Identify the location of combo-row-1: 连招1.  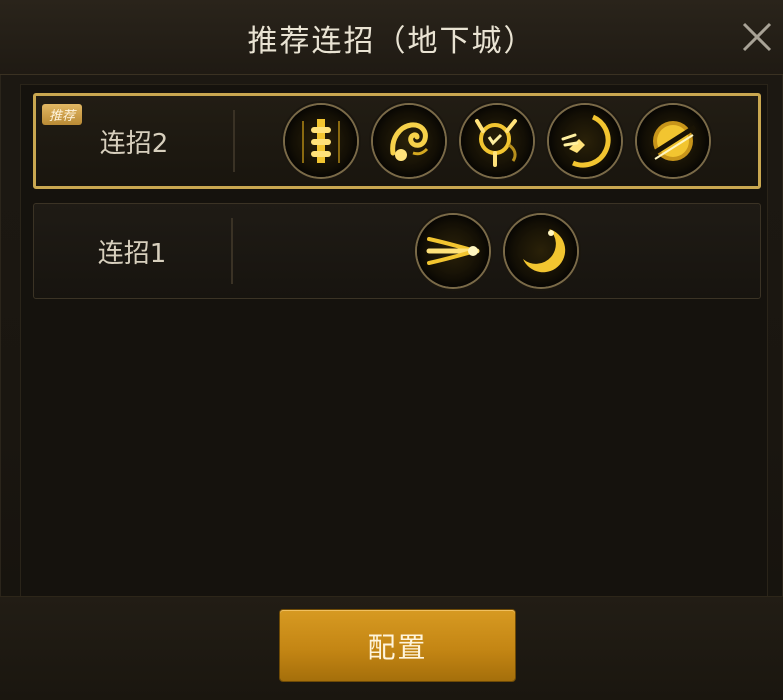
(397, 251).